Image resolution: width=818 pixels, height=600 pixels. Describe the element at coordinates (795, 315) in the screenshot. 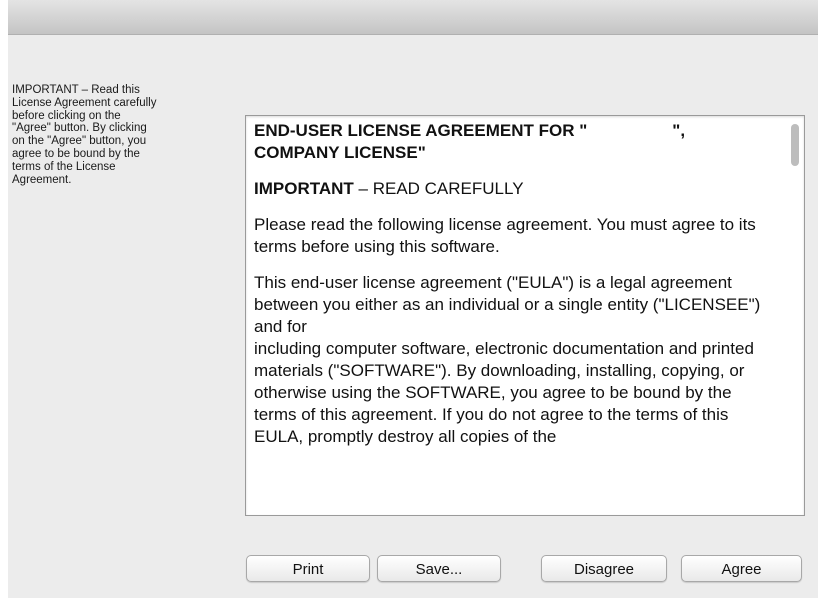

I see `eula-scrollbar` at that location.